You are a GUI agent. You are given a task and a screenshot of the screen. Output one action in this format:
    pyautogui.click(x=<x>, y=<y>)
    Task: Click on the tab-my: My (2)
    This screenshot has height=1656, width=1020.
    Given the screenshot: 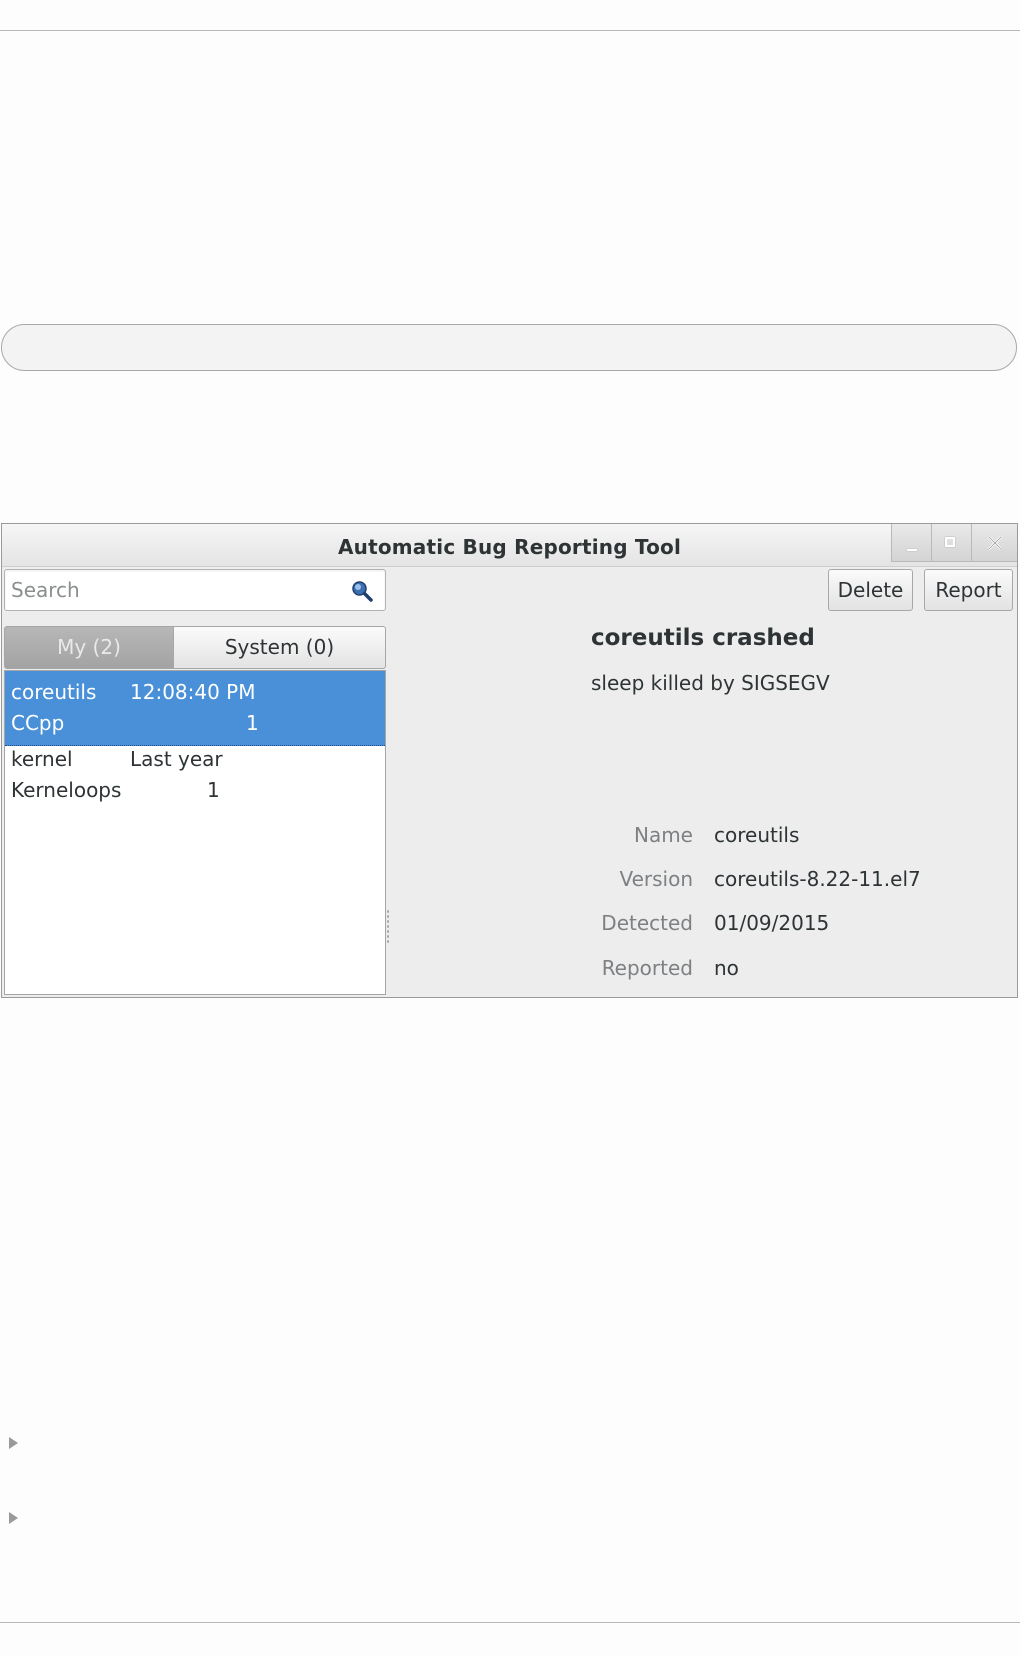 What is the action you would take?
    pyautogui.click(x=89, y=647)
    